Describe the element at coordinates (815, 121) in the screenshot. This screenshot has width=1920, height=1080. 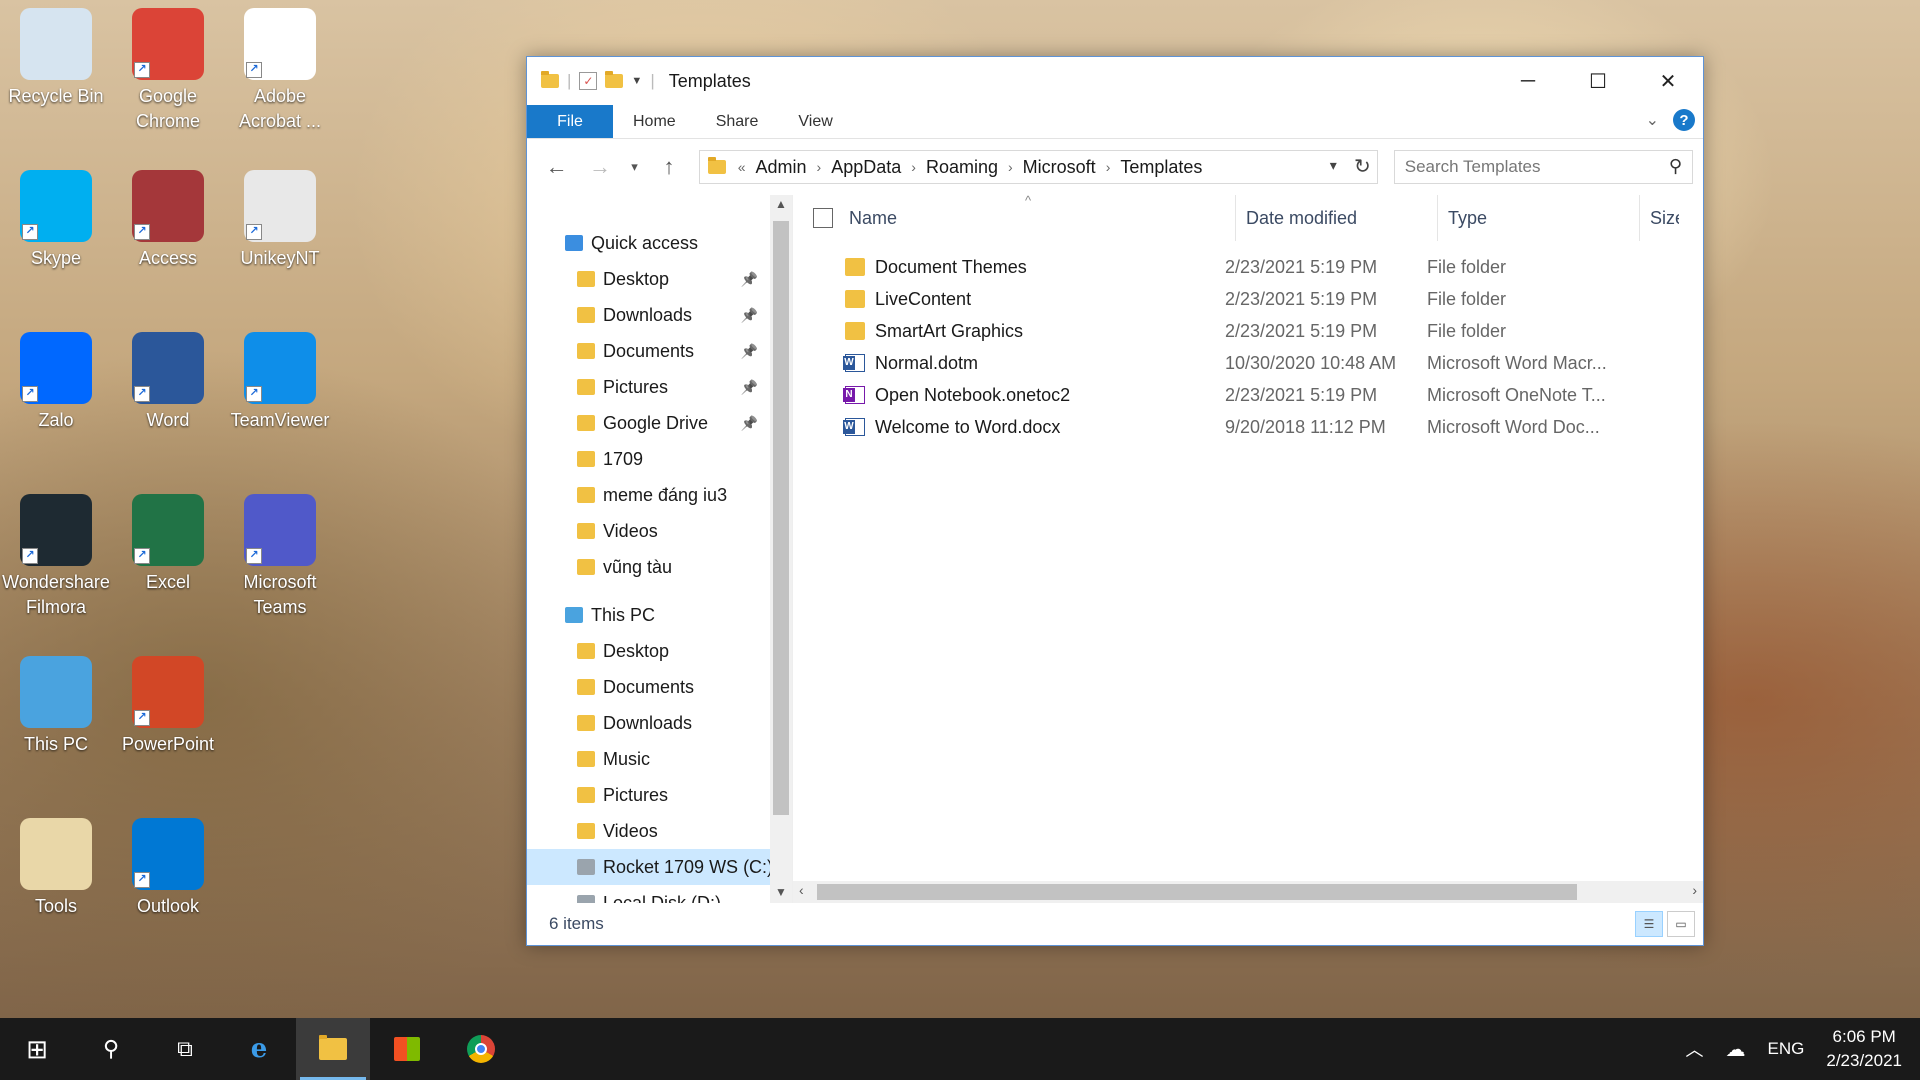
I see `tab-view: View` at that location.